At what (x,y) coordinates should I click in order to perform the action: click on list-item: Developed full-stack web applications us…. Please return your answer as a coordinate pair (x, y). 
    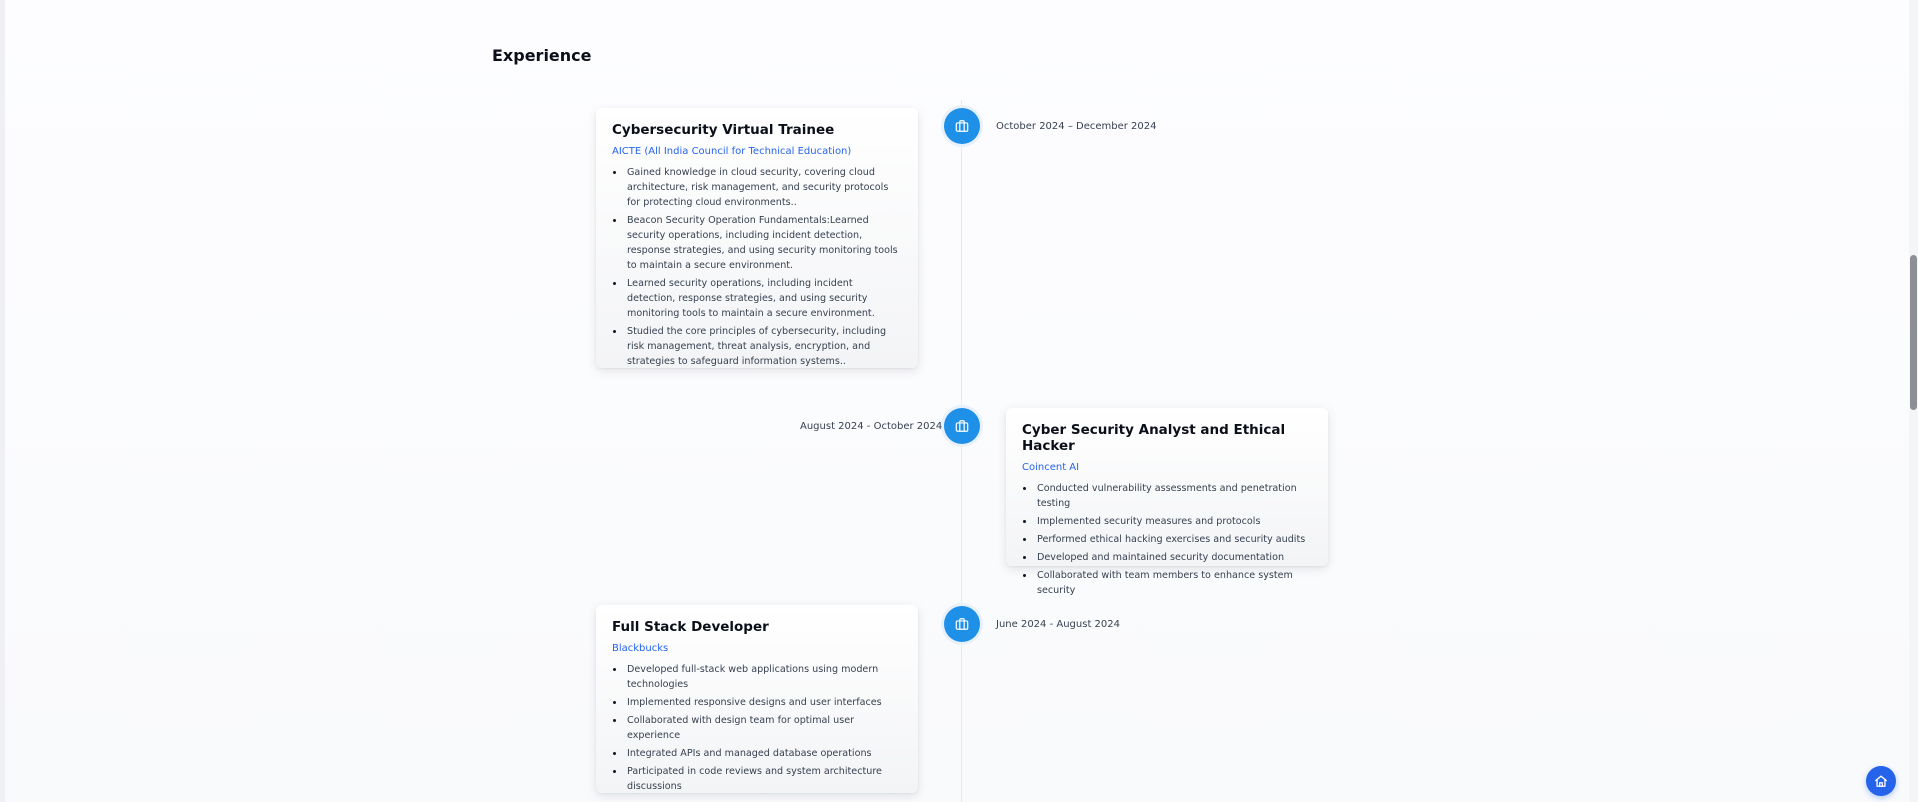
    Looking at the image, I should click on (757, 677).